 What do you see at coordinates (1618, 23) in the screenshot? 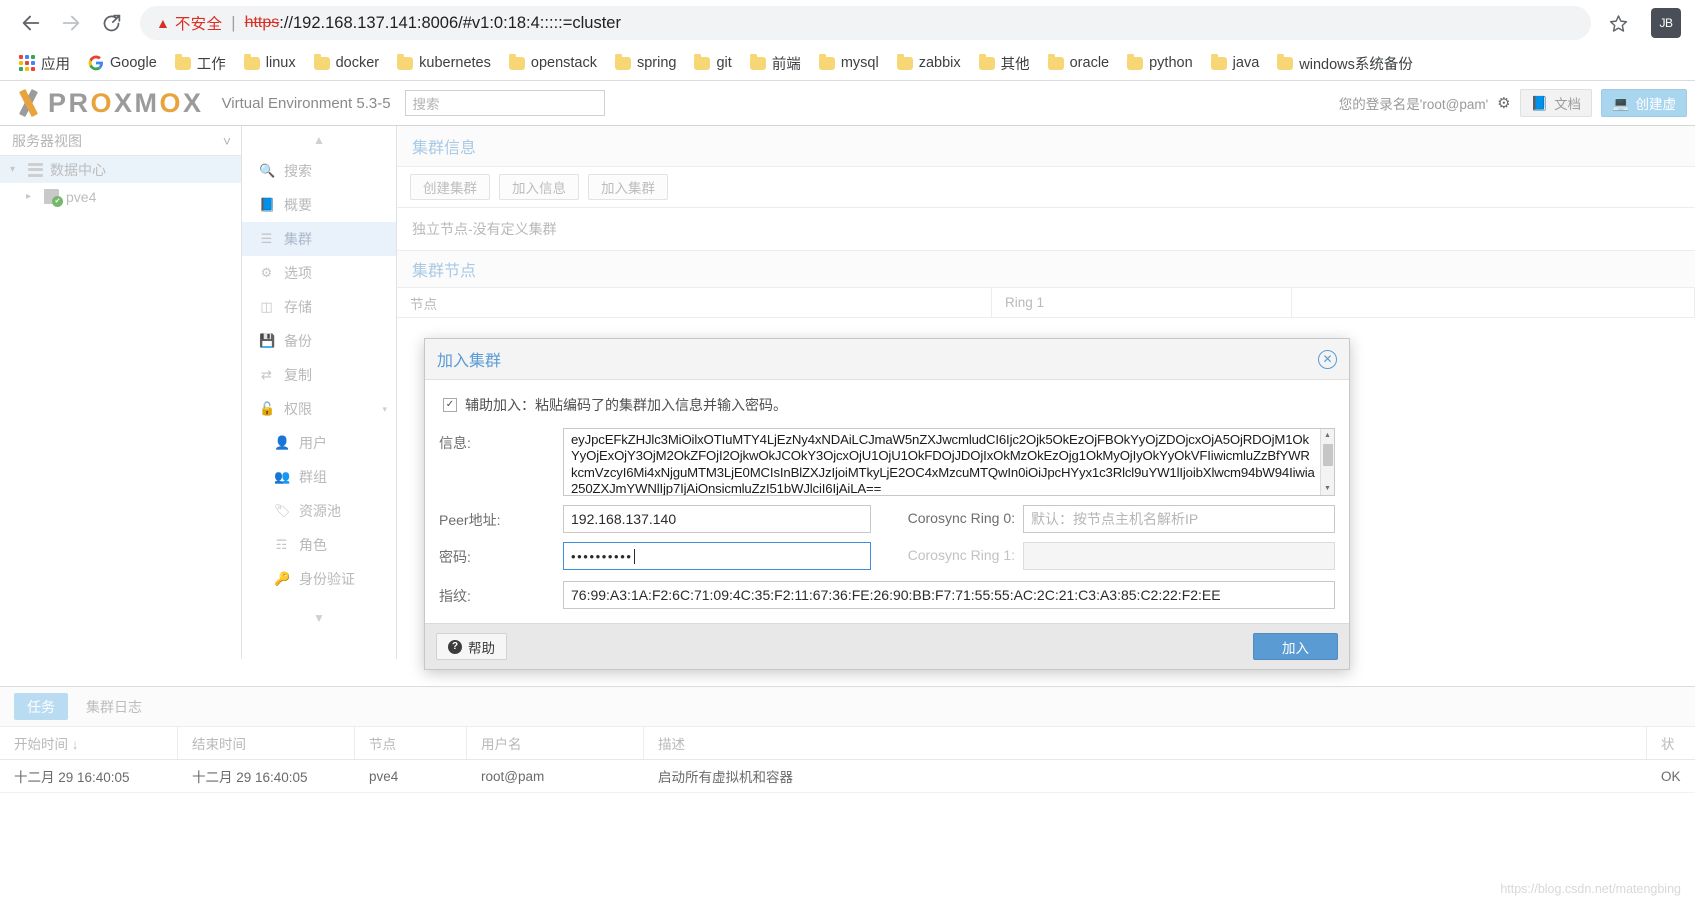
I see `bookmark-star-icon` at bounding box center [1618, 23].